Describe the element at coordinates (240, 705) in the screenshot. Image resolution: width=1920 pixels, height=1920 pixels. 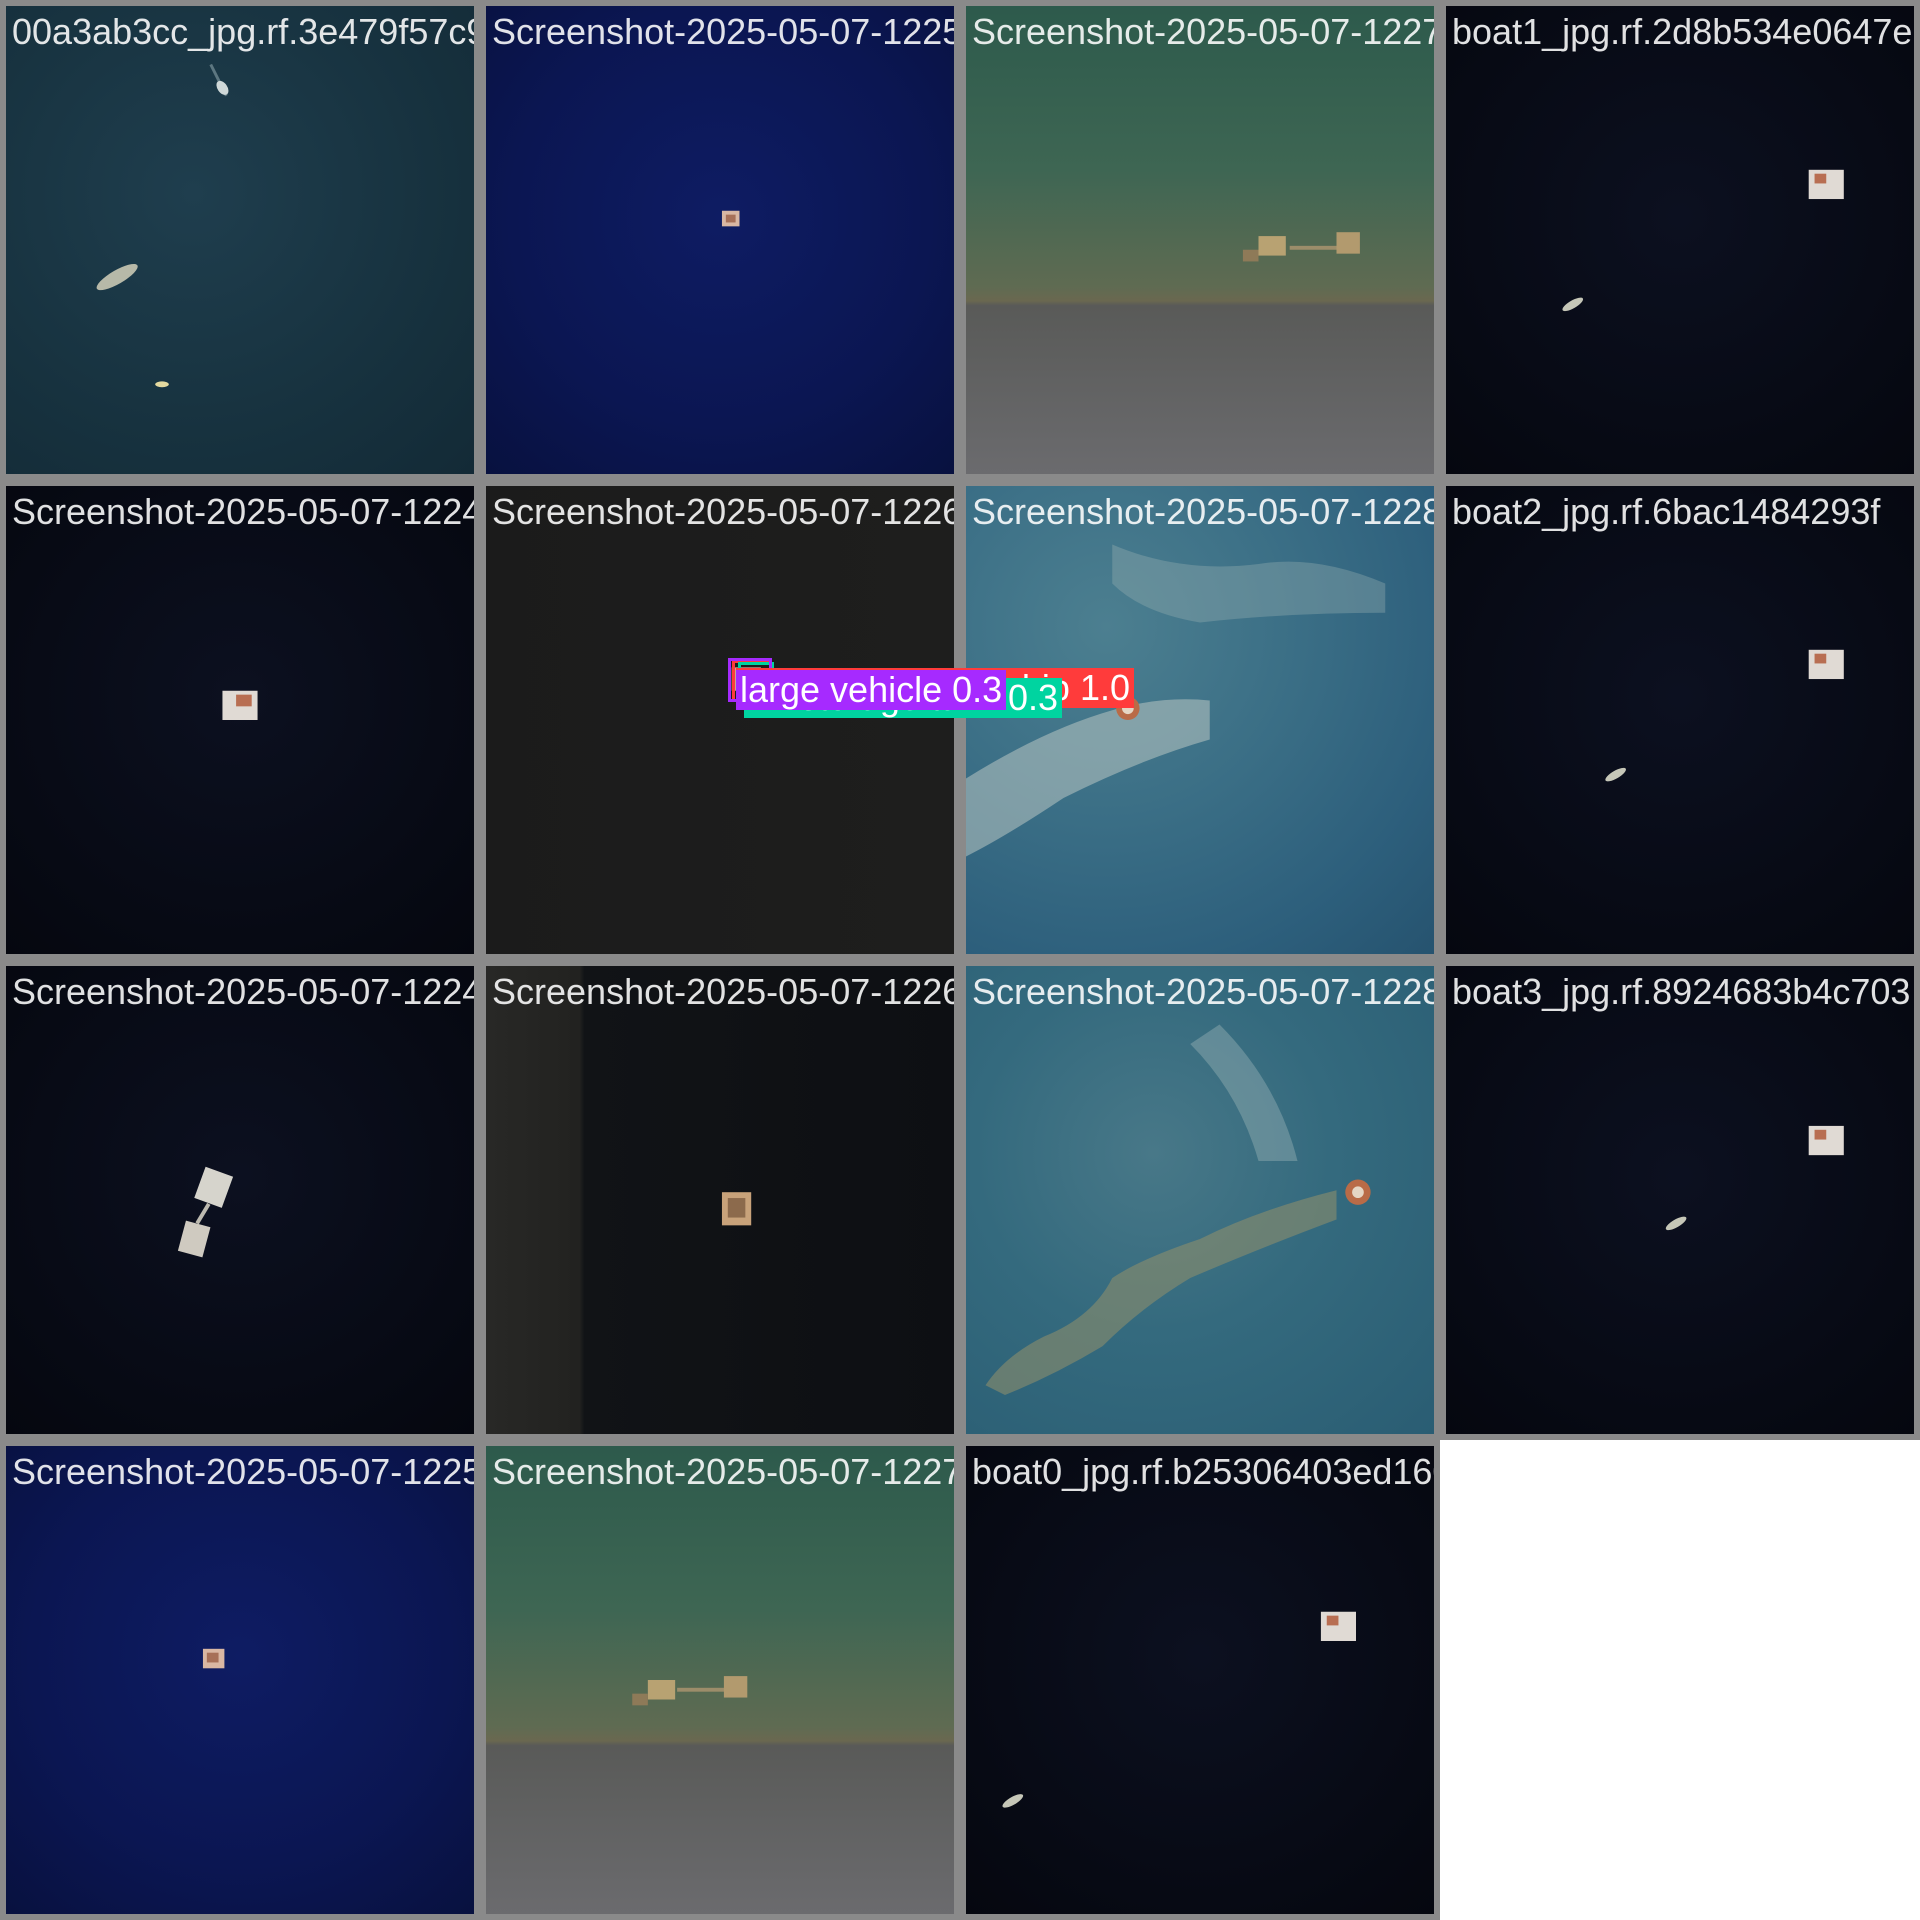
I see `tile-5-objects` at that location.